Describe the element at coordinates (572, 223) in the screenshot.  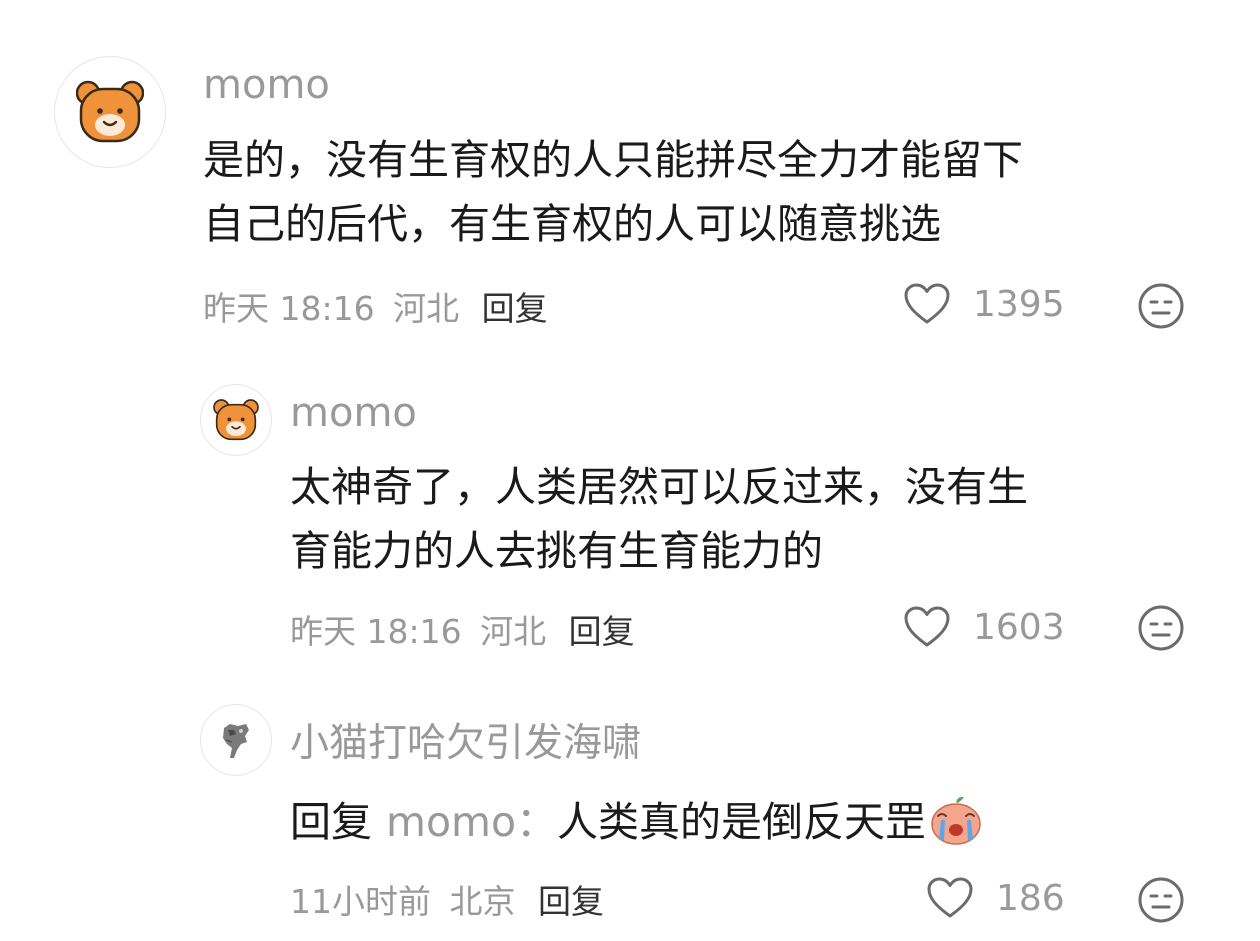
I see `comment-text-line: 自己的后代，有生育权的人可以随意挑选` at that location.